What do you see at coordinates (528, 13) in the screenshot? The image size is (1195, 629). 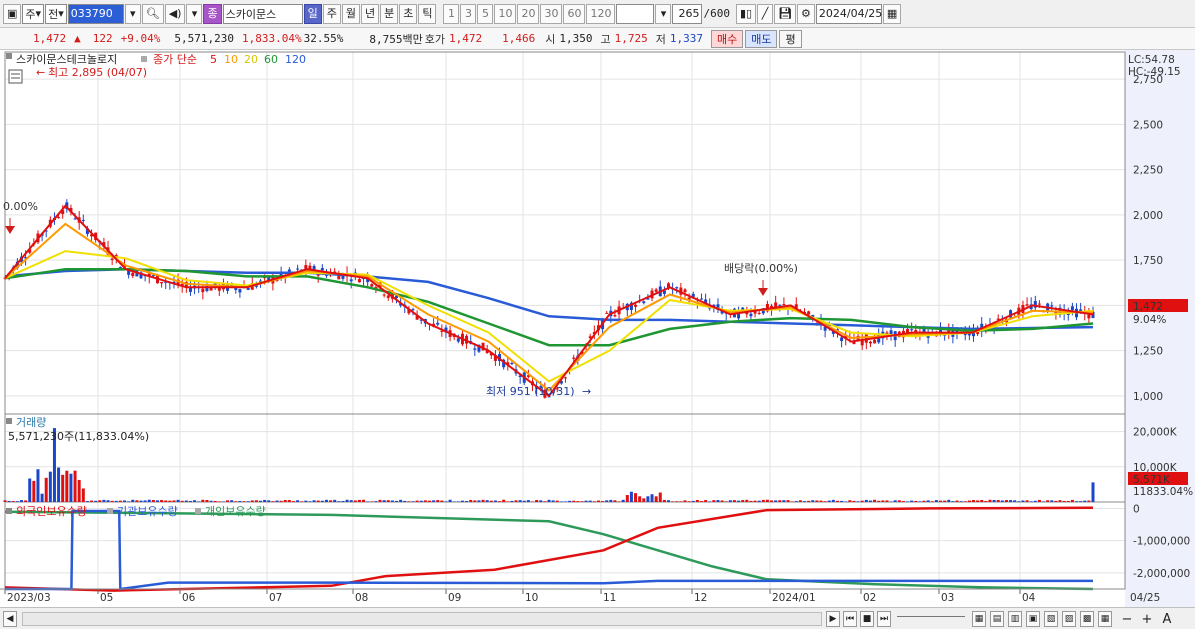 I see `interval-20: 20` at bounding box center [528, 13].